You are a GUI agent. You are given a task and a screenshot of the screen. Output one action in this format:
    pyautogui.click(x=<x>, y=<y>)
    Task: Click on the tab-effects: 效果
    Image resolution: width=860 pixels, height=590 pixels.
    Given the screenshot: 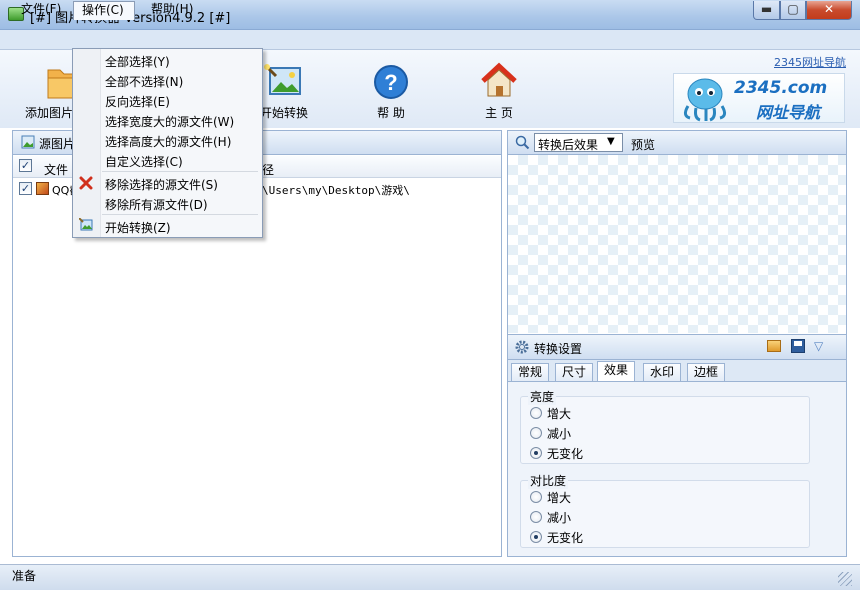 What is the action you would take?
    pyautogui.click(x=616, y=371)
    